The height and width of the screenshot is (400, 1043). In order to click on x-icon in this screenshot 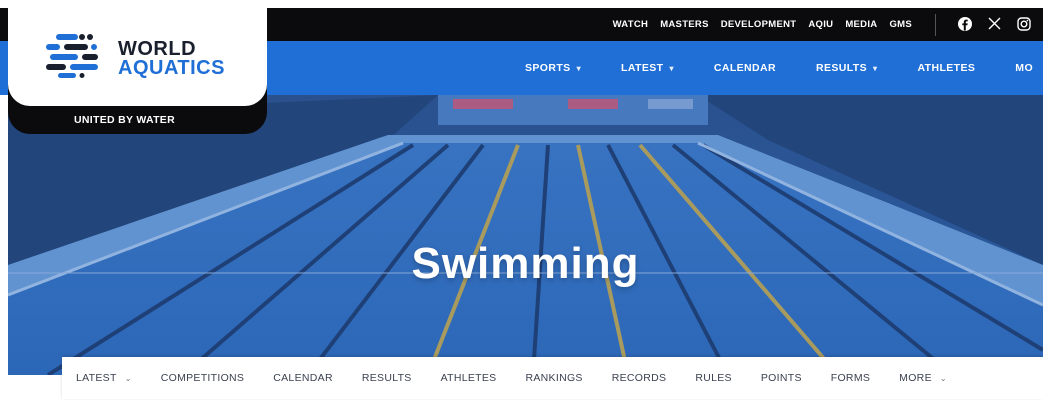, I will do `click(994, 24)`.